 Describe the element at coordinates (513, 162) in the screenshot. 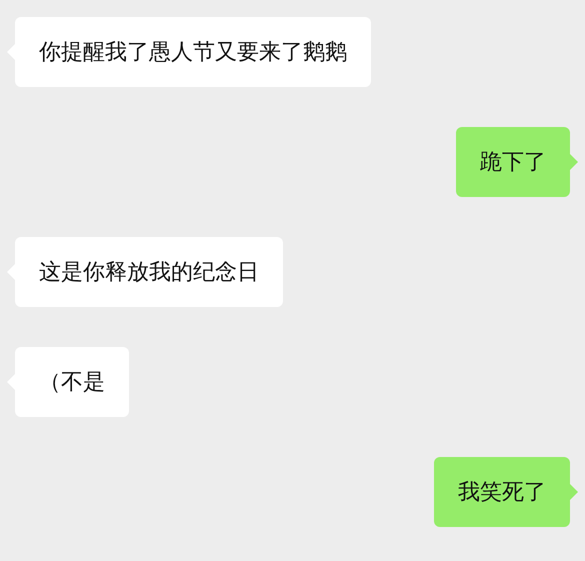

I see `message-bubble: 跪下了` at that location.